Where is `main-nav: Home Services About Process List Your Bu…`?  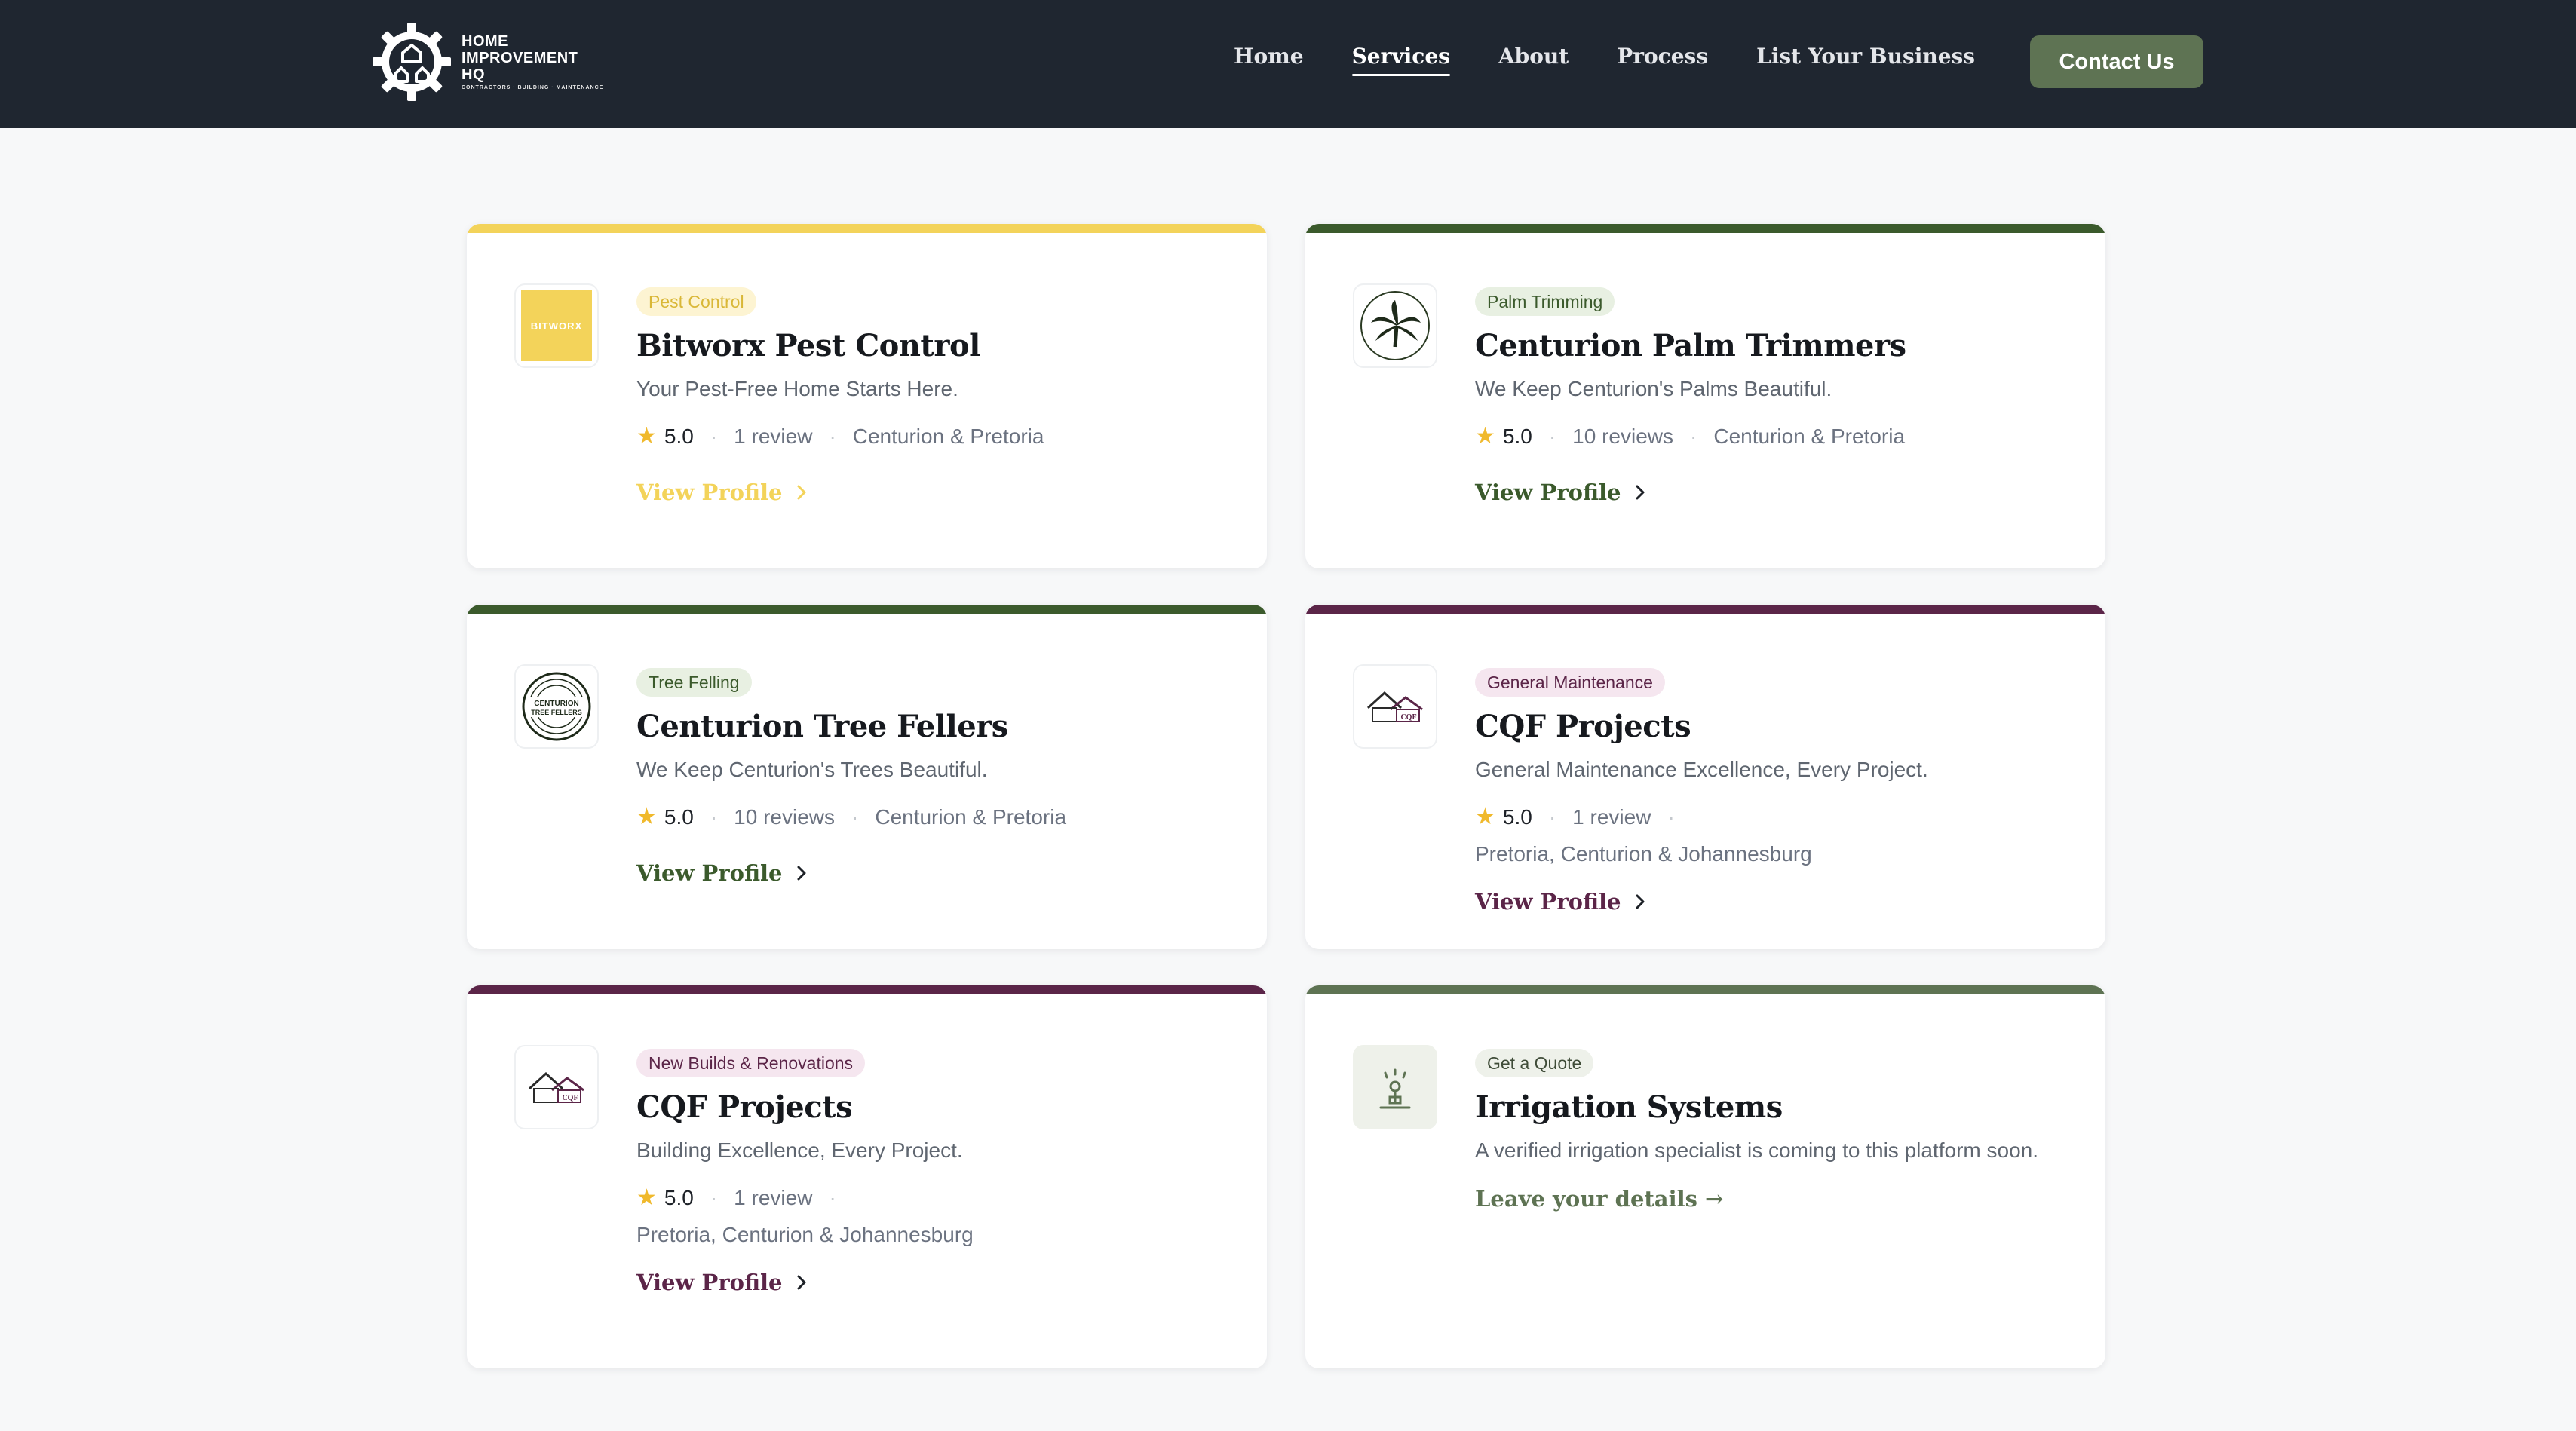
main-nav: Home Services About Process List Your Bu… is located at coordinates (1604, 60).